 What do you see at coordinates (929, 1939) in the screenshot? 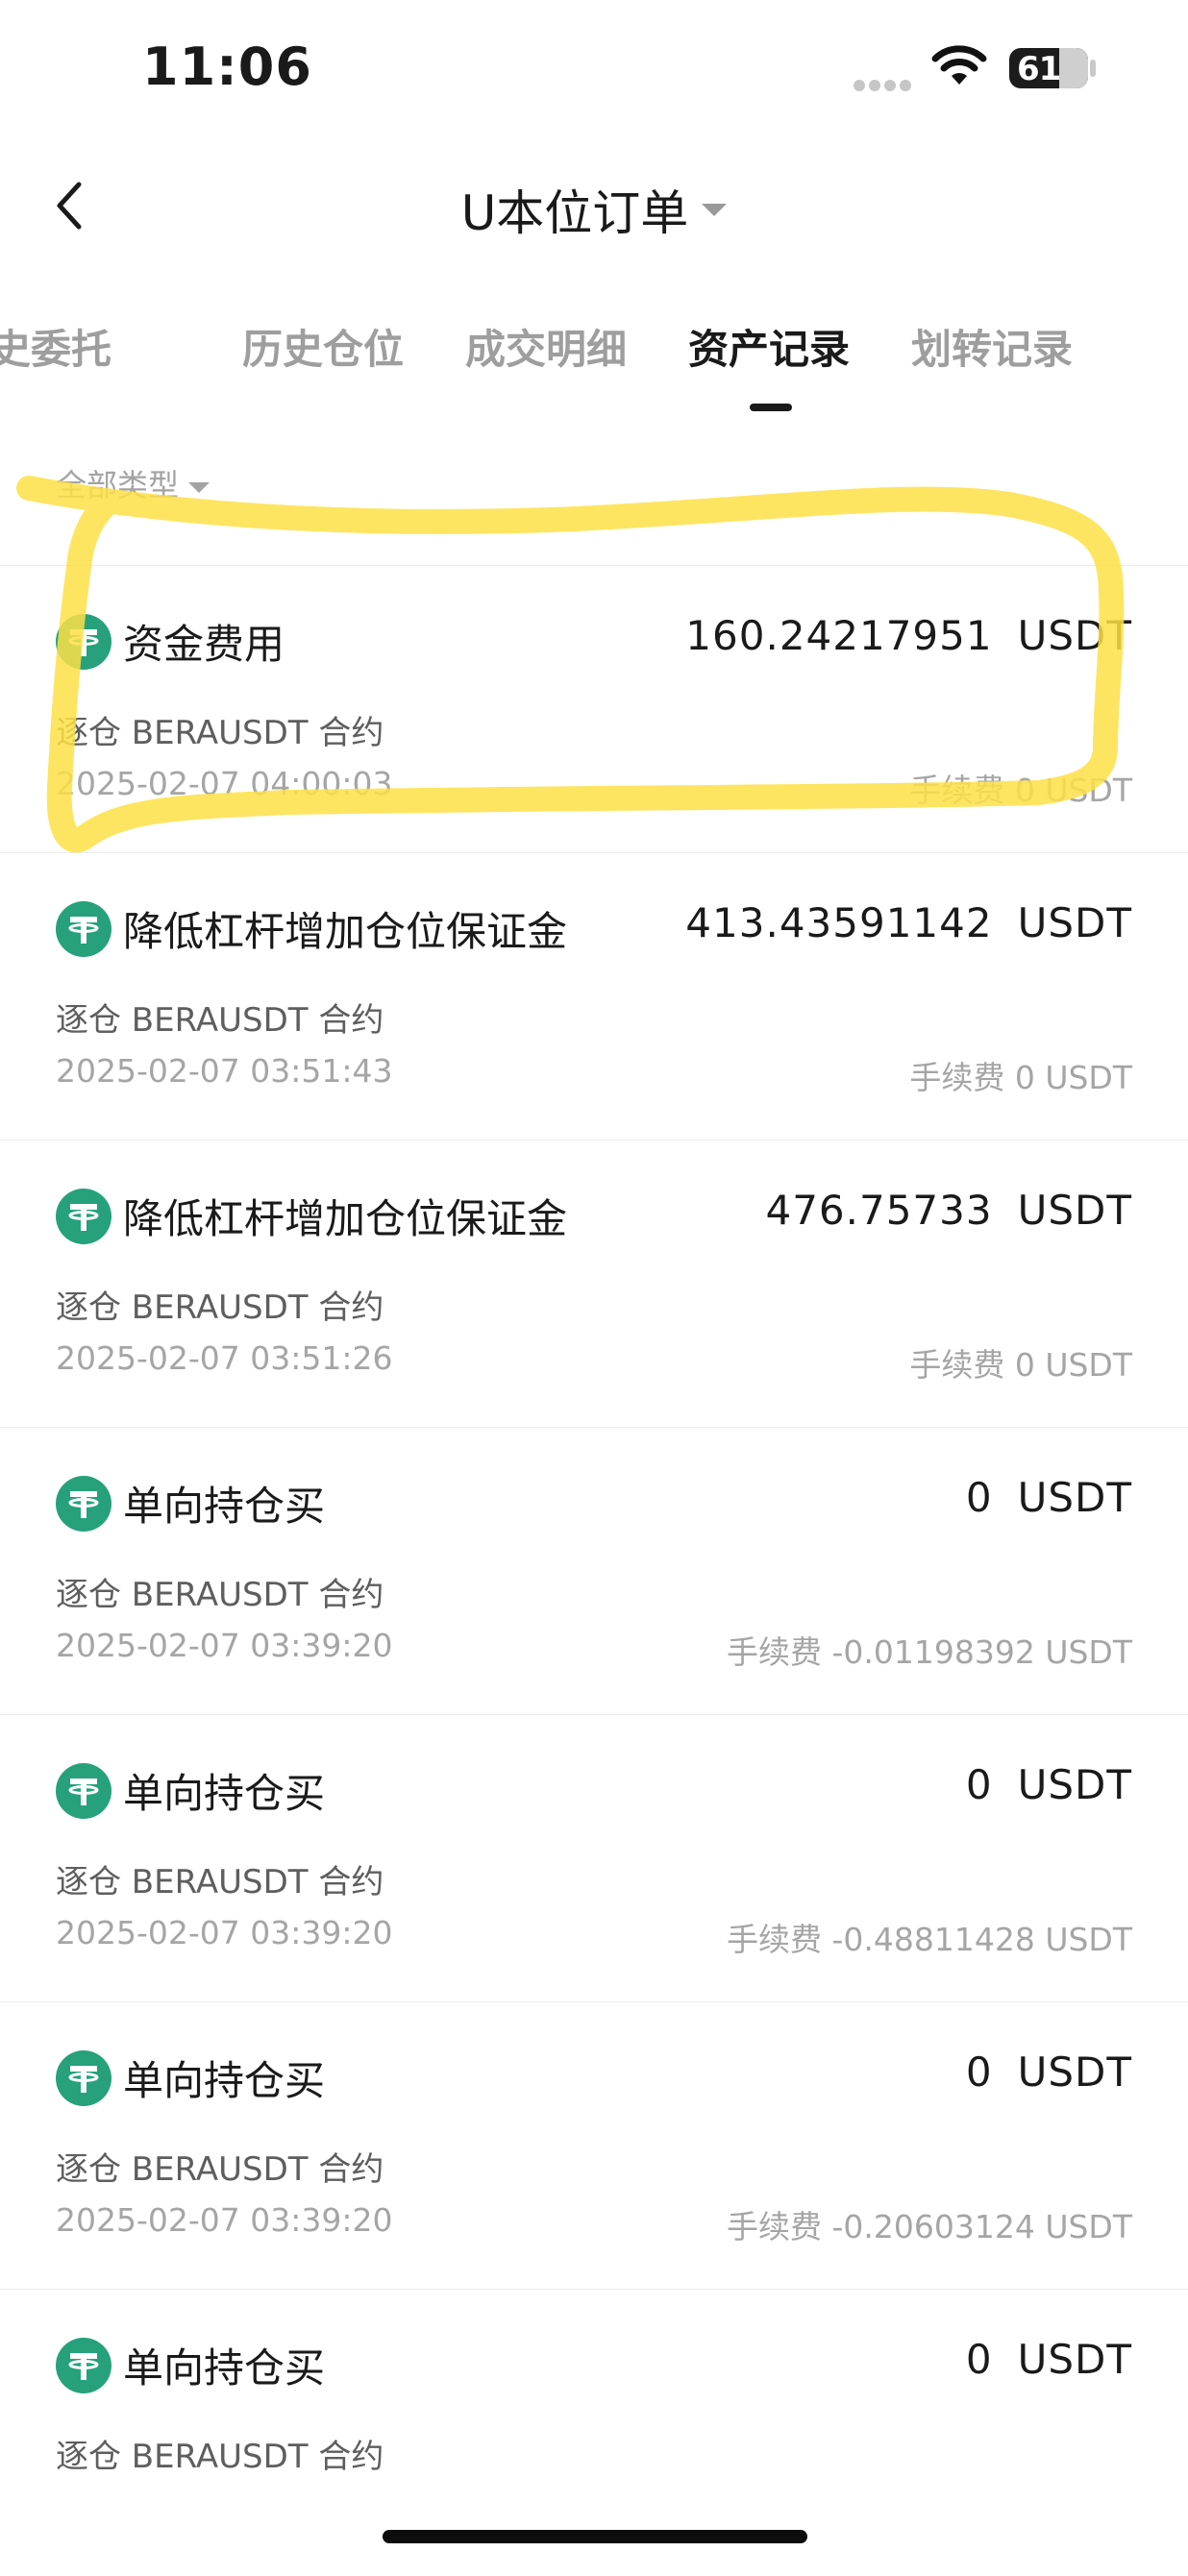
I see `record-fee: 手续费 -0.48811428 USDT` at bounding box center [929, 1939].